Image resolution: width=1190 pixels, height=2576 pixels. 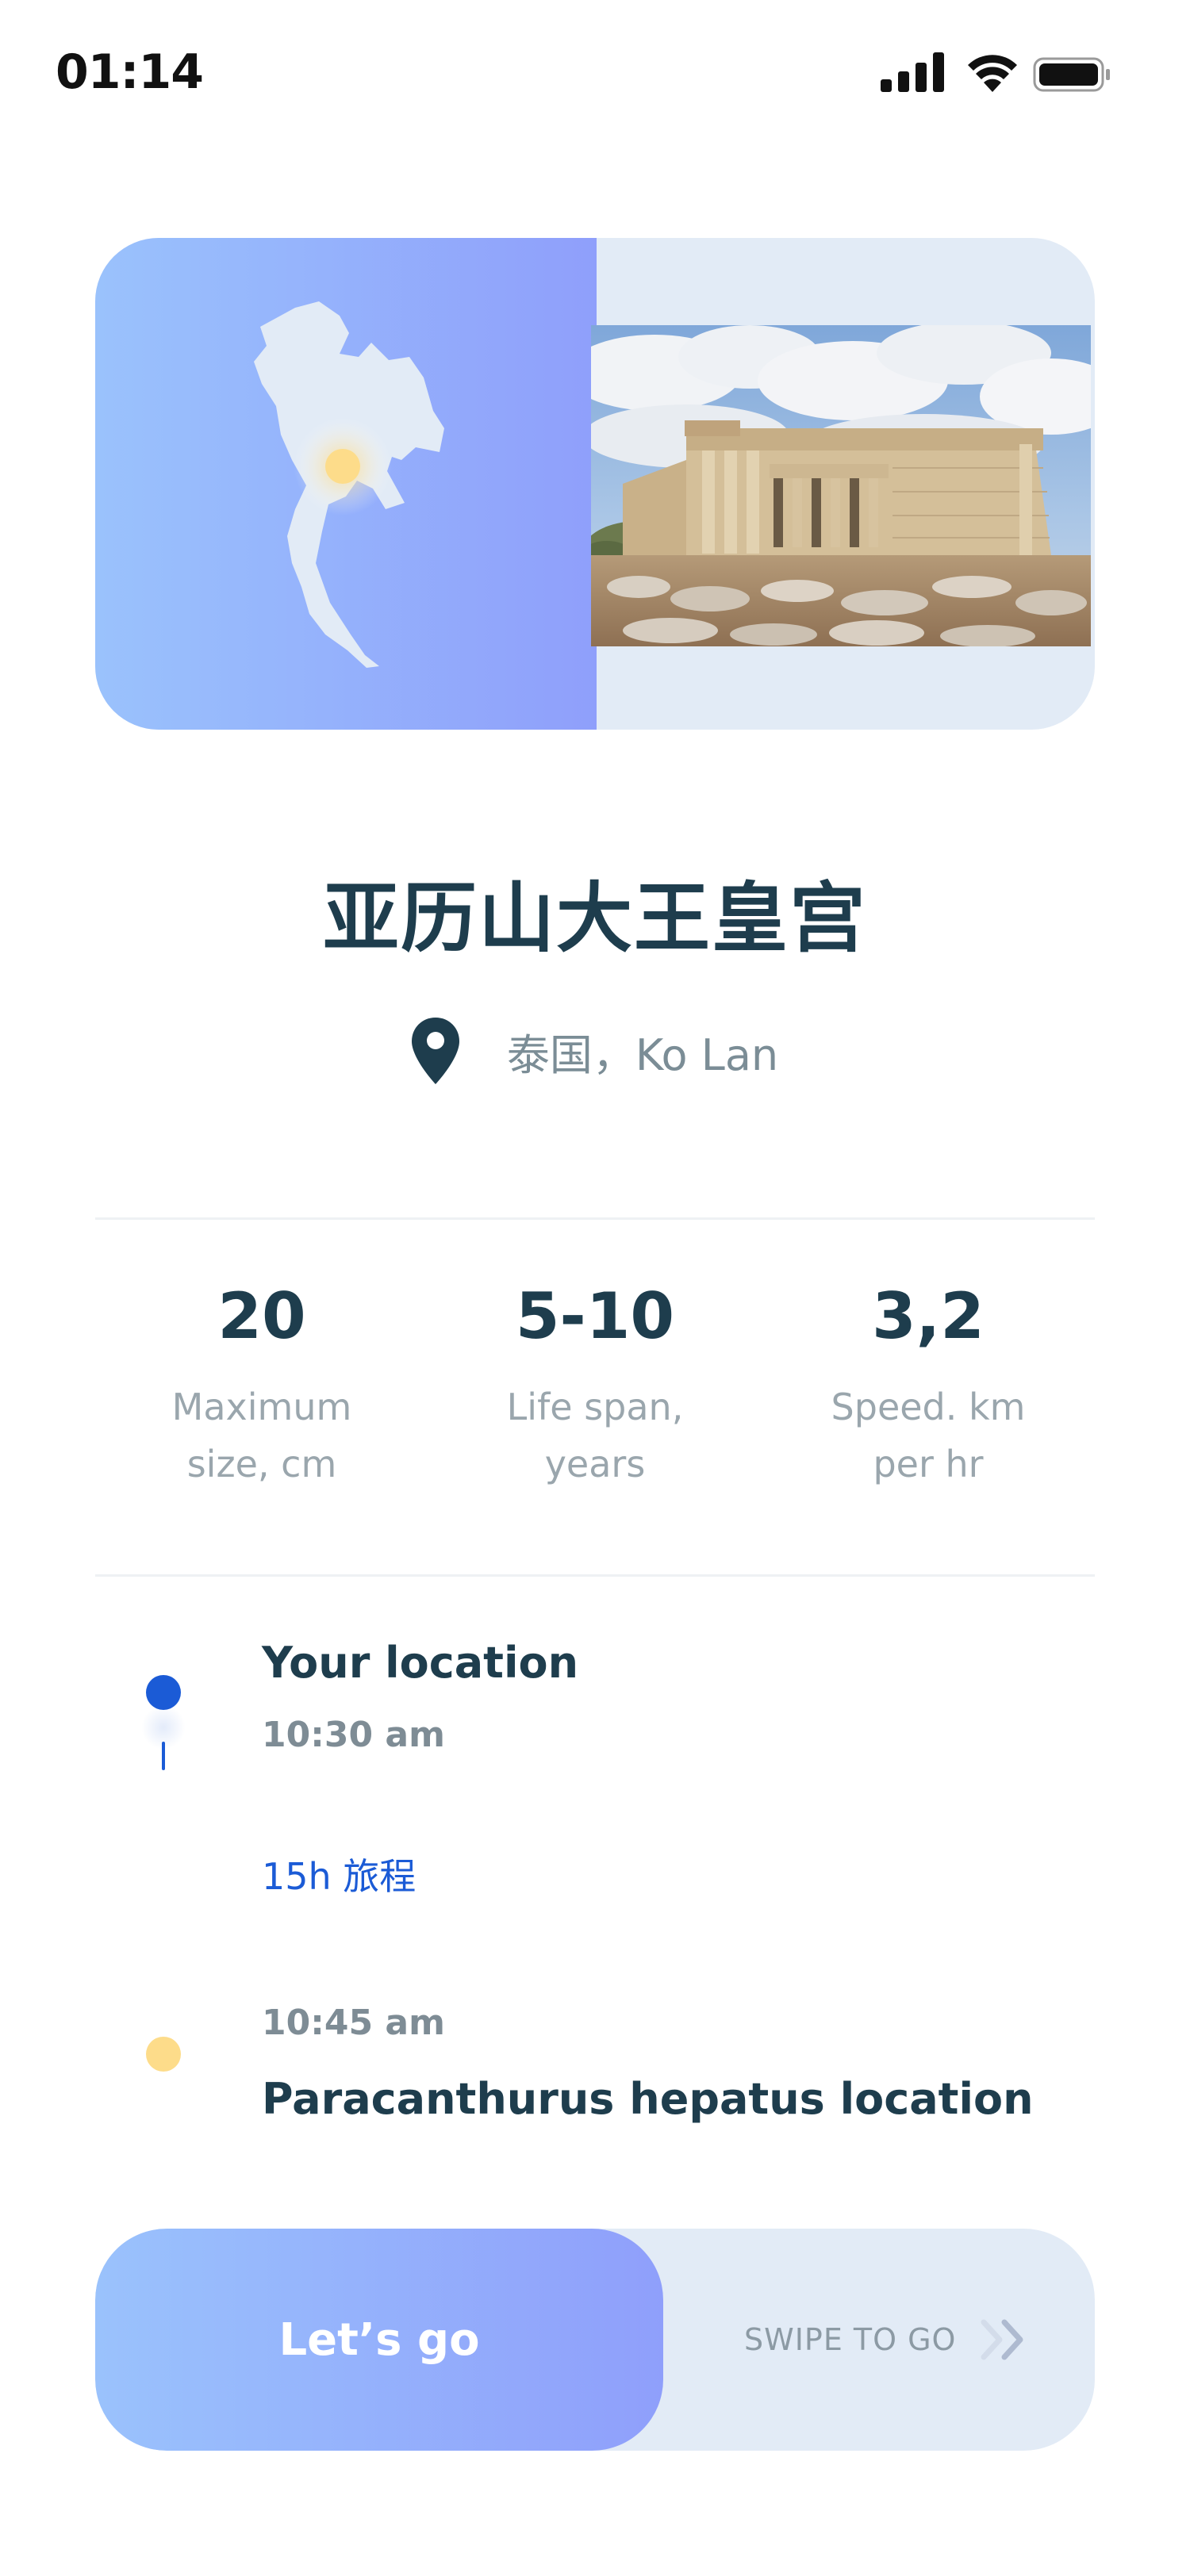 I want to click on stat-speed: 3,2 Speed. km per hr, so click(x=928, y=1385).